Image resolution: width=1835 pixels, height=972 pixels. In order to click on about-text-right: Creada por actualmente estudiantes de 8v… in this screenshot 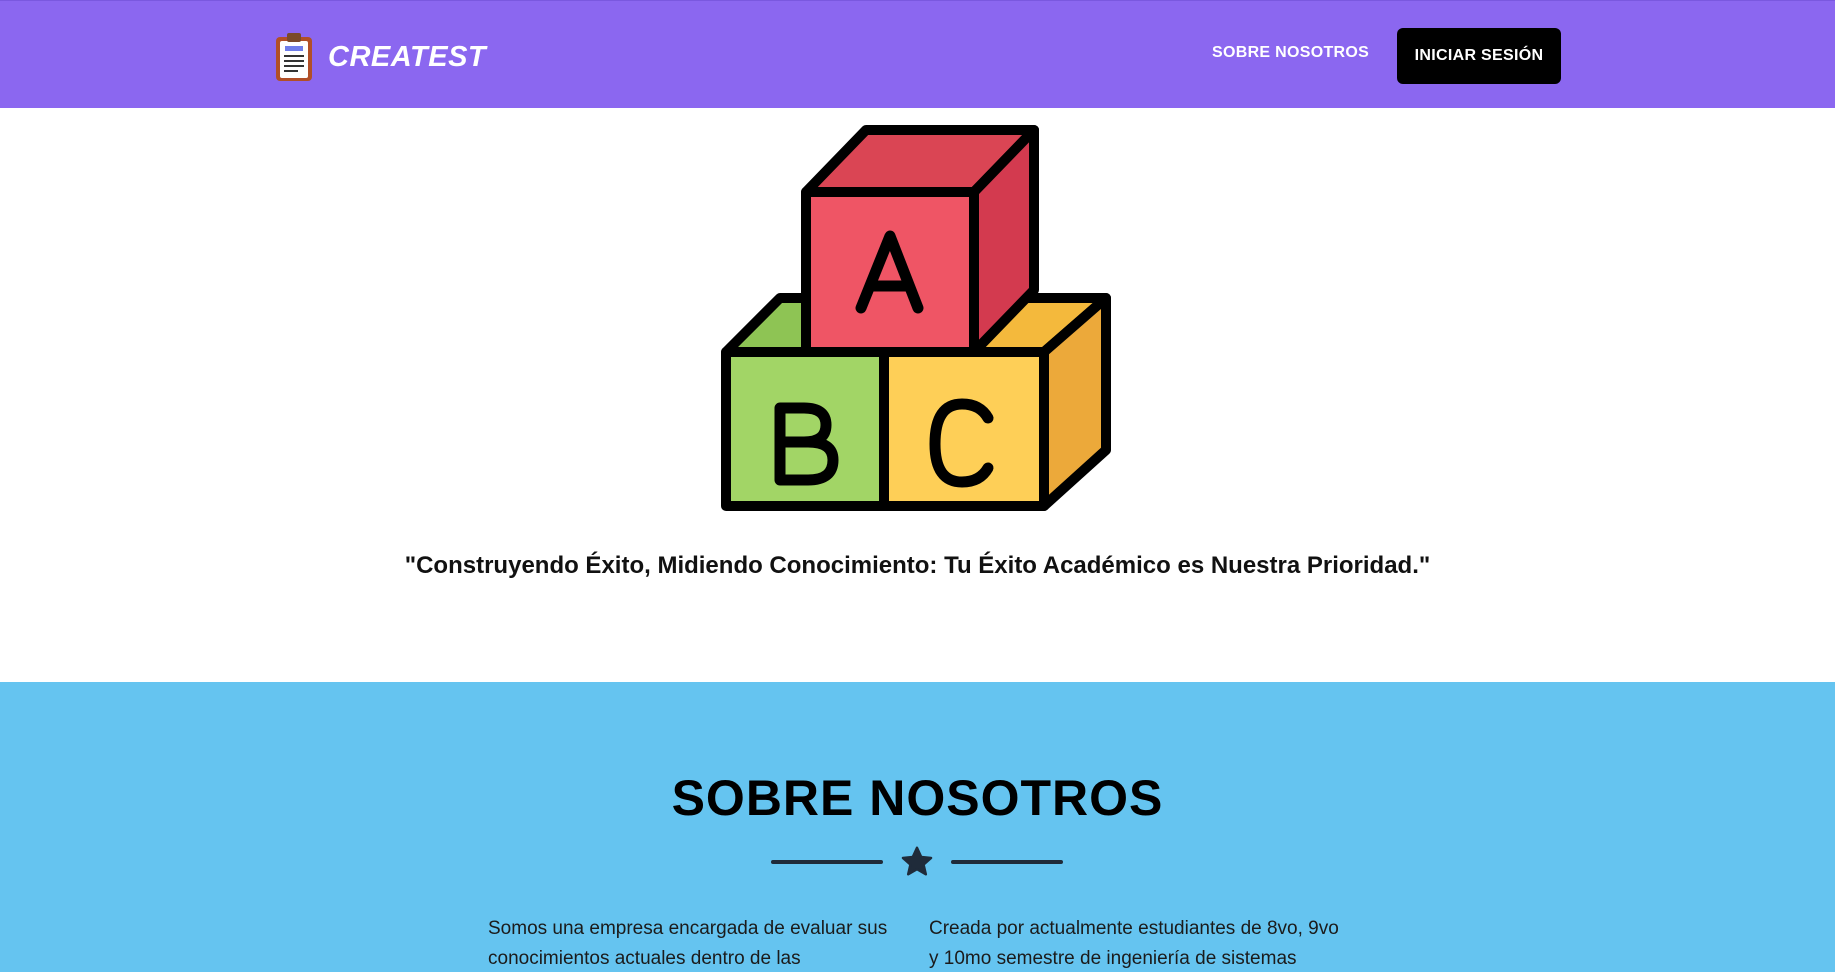, I will do `click(1134, 943)`.